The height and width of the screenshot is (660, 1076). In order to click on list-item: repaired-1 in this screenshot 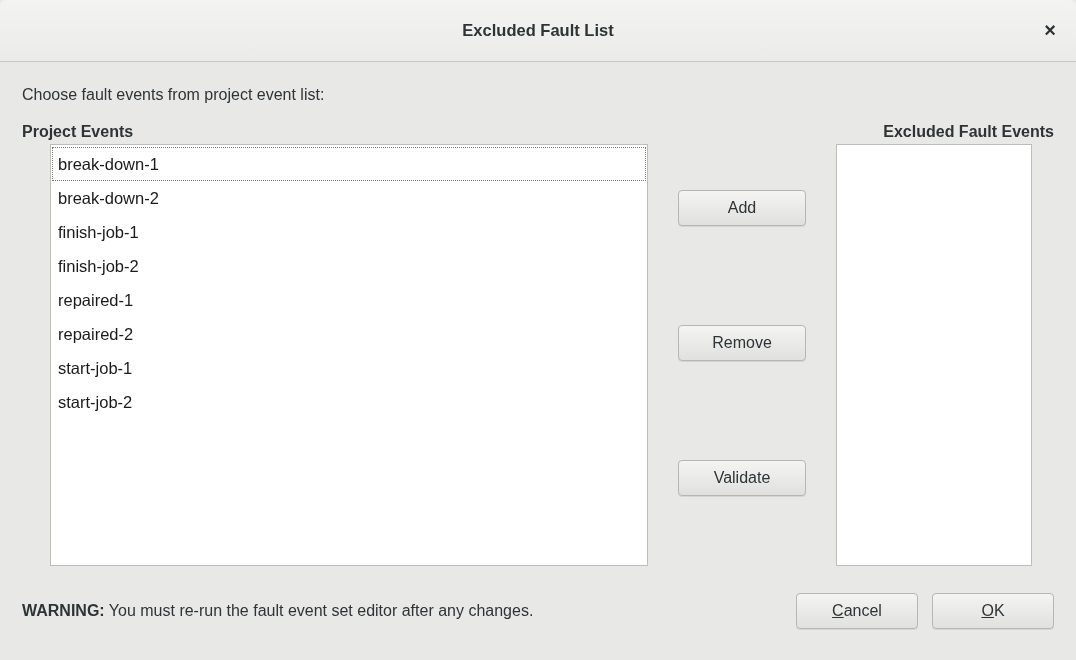, I will do `click(349, 300)`.